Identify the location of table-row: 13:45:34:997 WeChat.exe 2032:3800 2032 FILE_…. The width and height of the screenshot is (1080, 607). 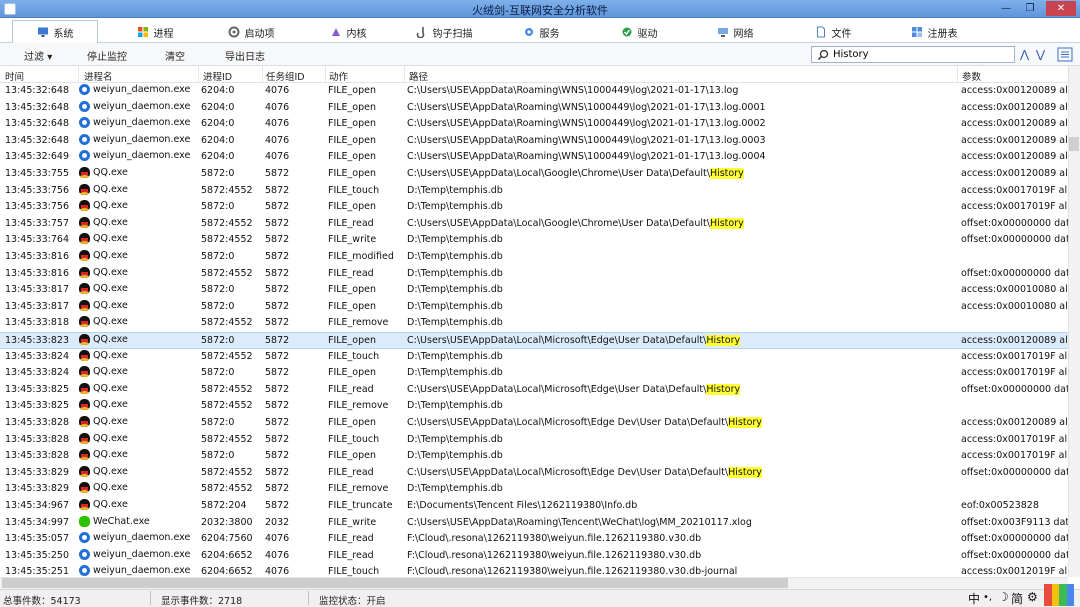
(534, 523).